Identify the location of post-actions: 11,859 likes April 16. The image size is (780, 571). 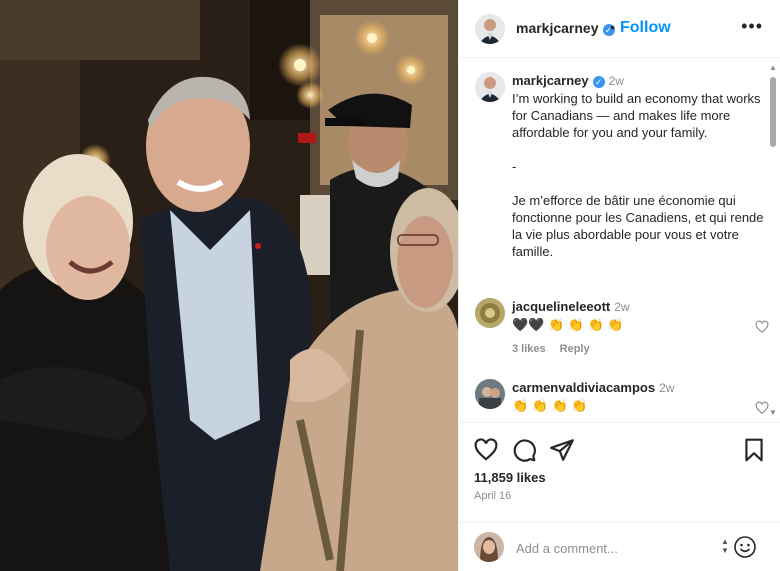
(619, 472).